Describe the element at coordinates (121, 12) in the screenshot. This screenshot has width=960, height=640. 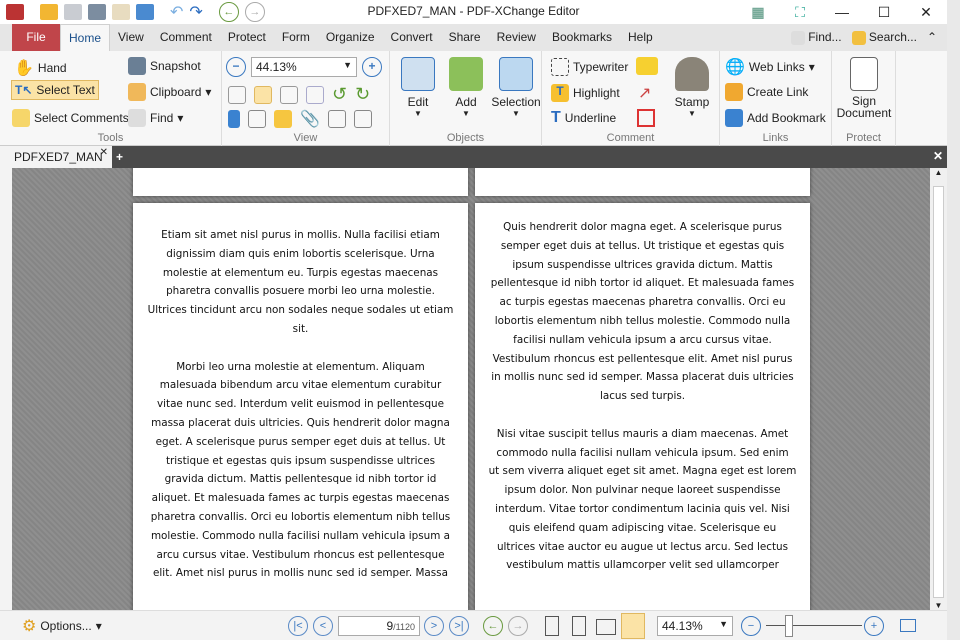
I see `email-icon` at that location.